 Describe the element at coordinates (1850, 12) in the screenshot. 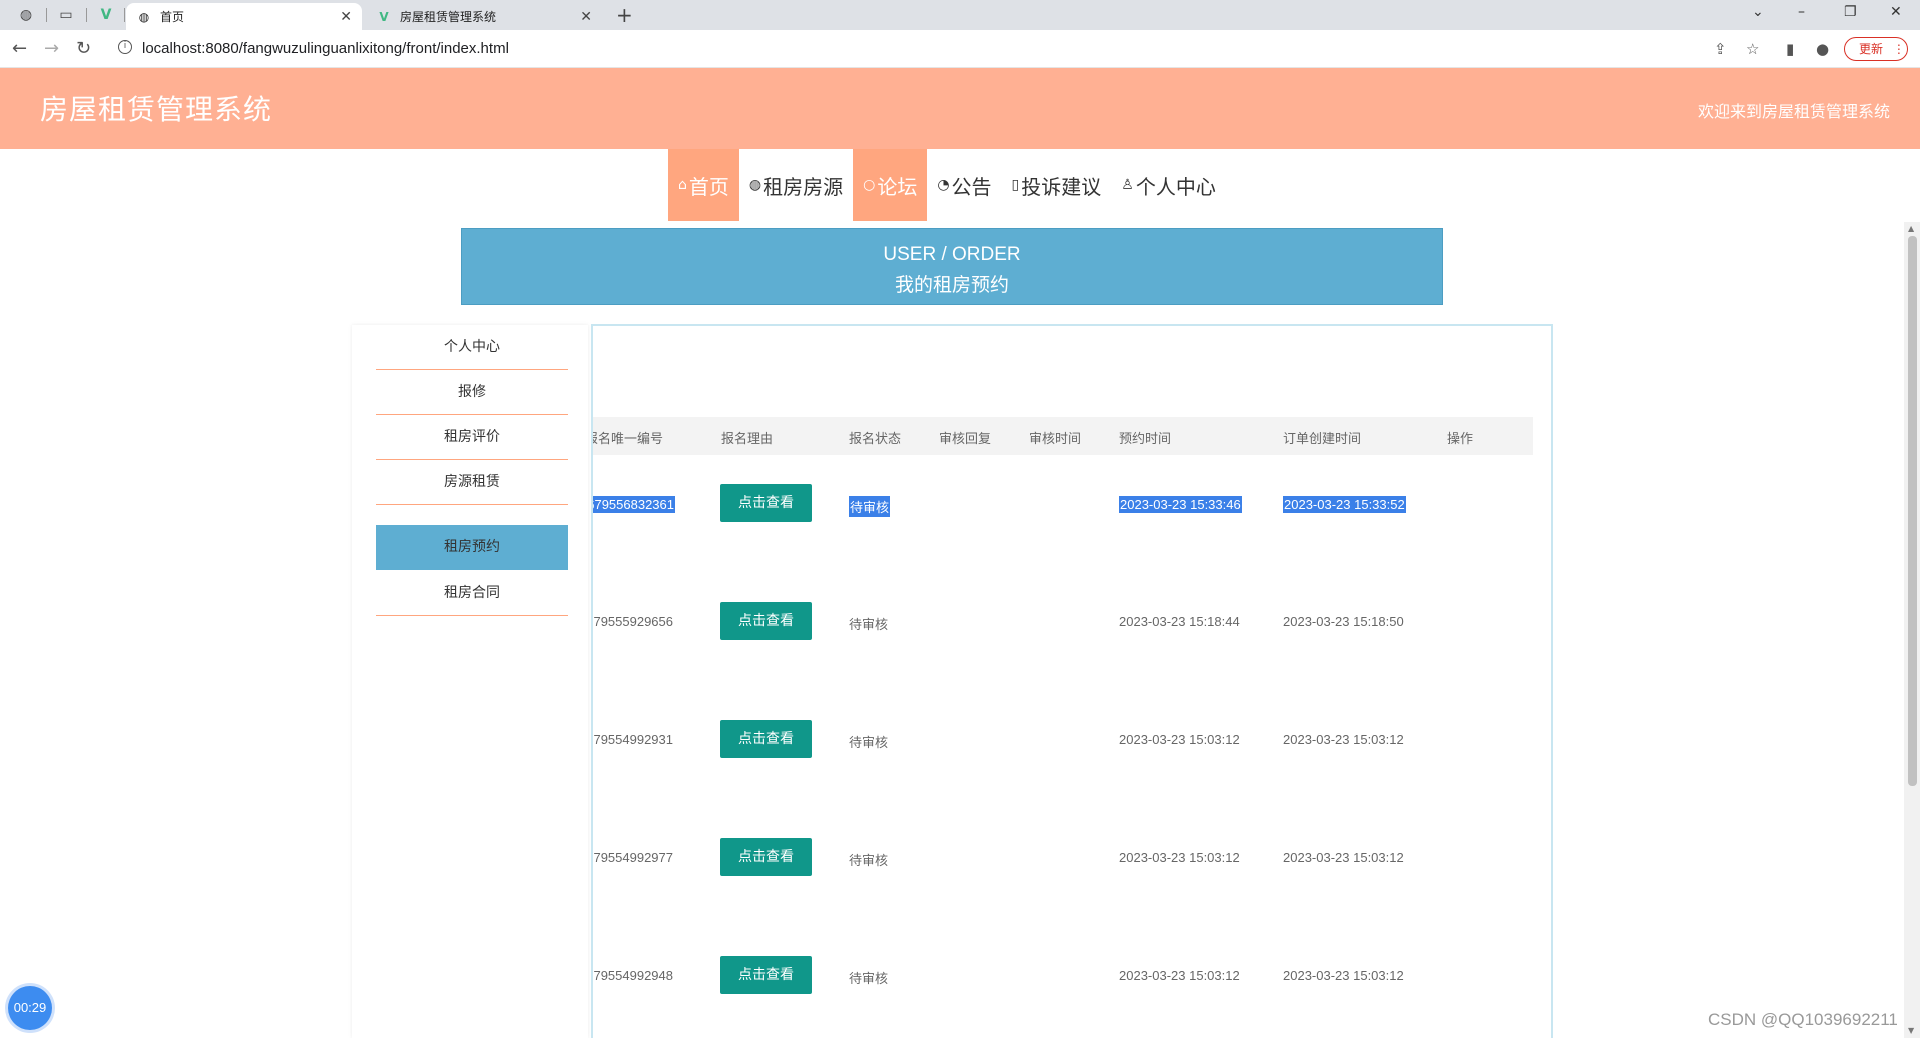

I see `restore-icon: ❐` at that location.